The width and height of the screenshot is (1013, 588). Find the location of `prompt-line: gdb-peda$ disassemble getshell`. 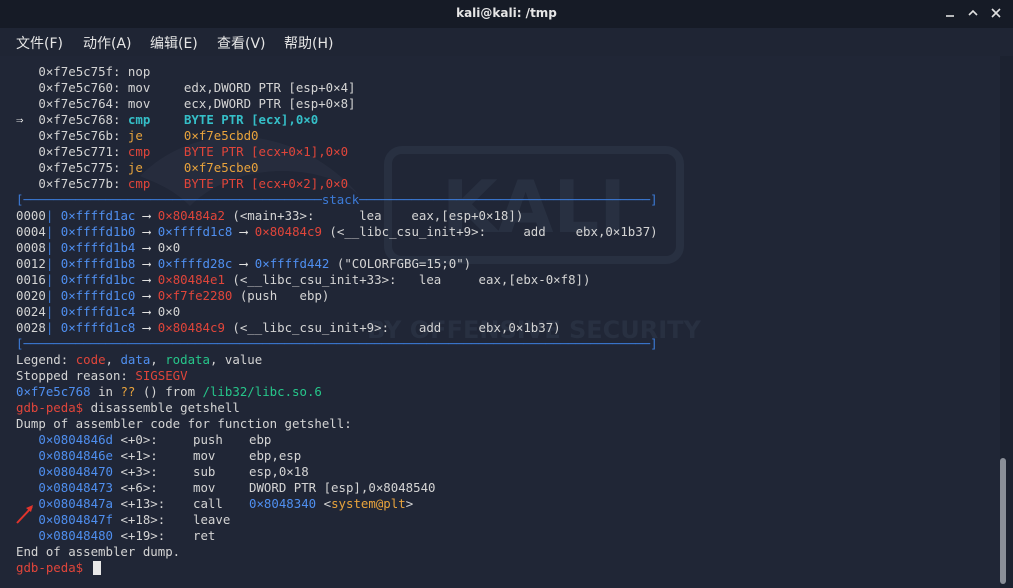

prompt-line: gdb-peda$ disassemble getshell is located at coordinates (337, 408).